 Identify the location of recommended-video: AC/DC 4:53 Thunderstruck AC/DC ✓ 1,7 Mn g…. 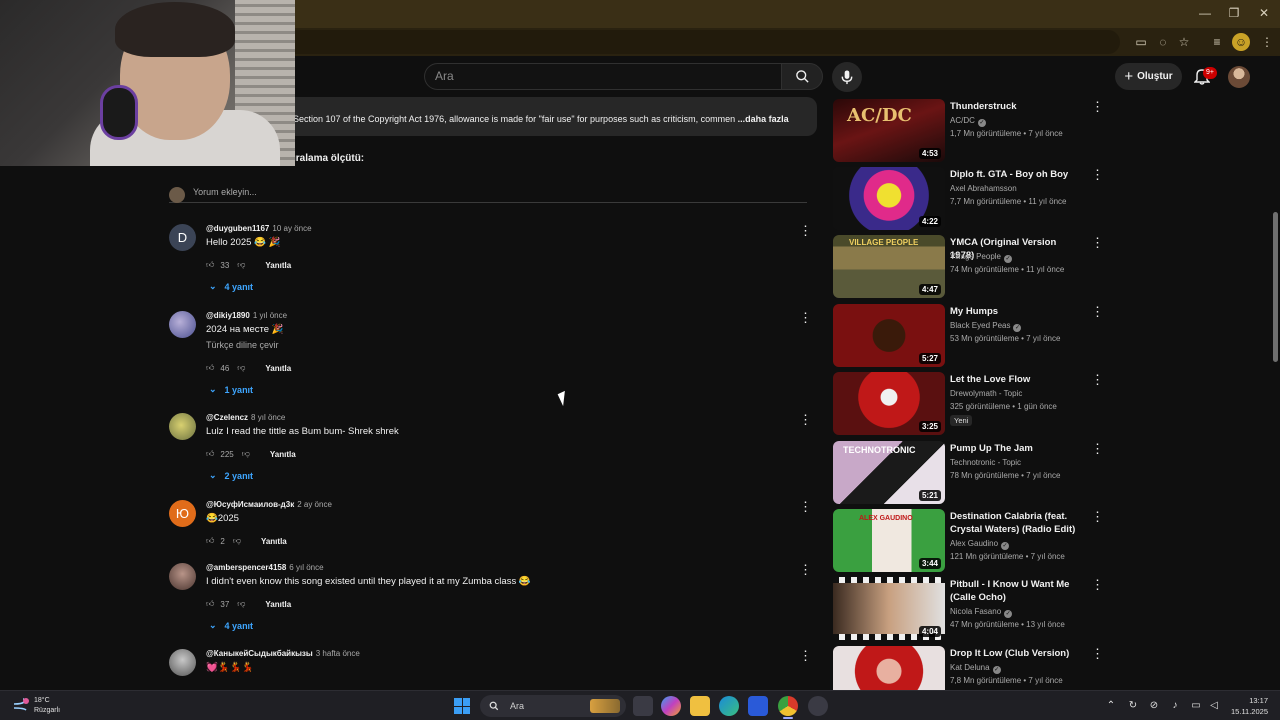
(968, 130).